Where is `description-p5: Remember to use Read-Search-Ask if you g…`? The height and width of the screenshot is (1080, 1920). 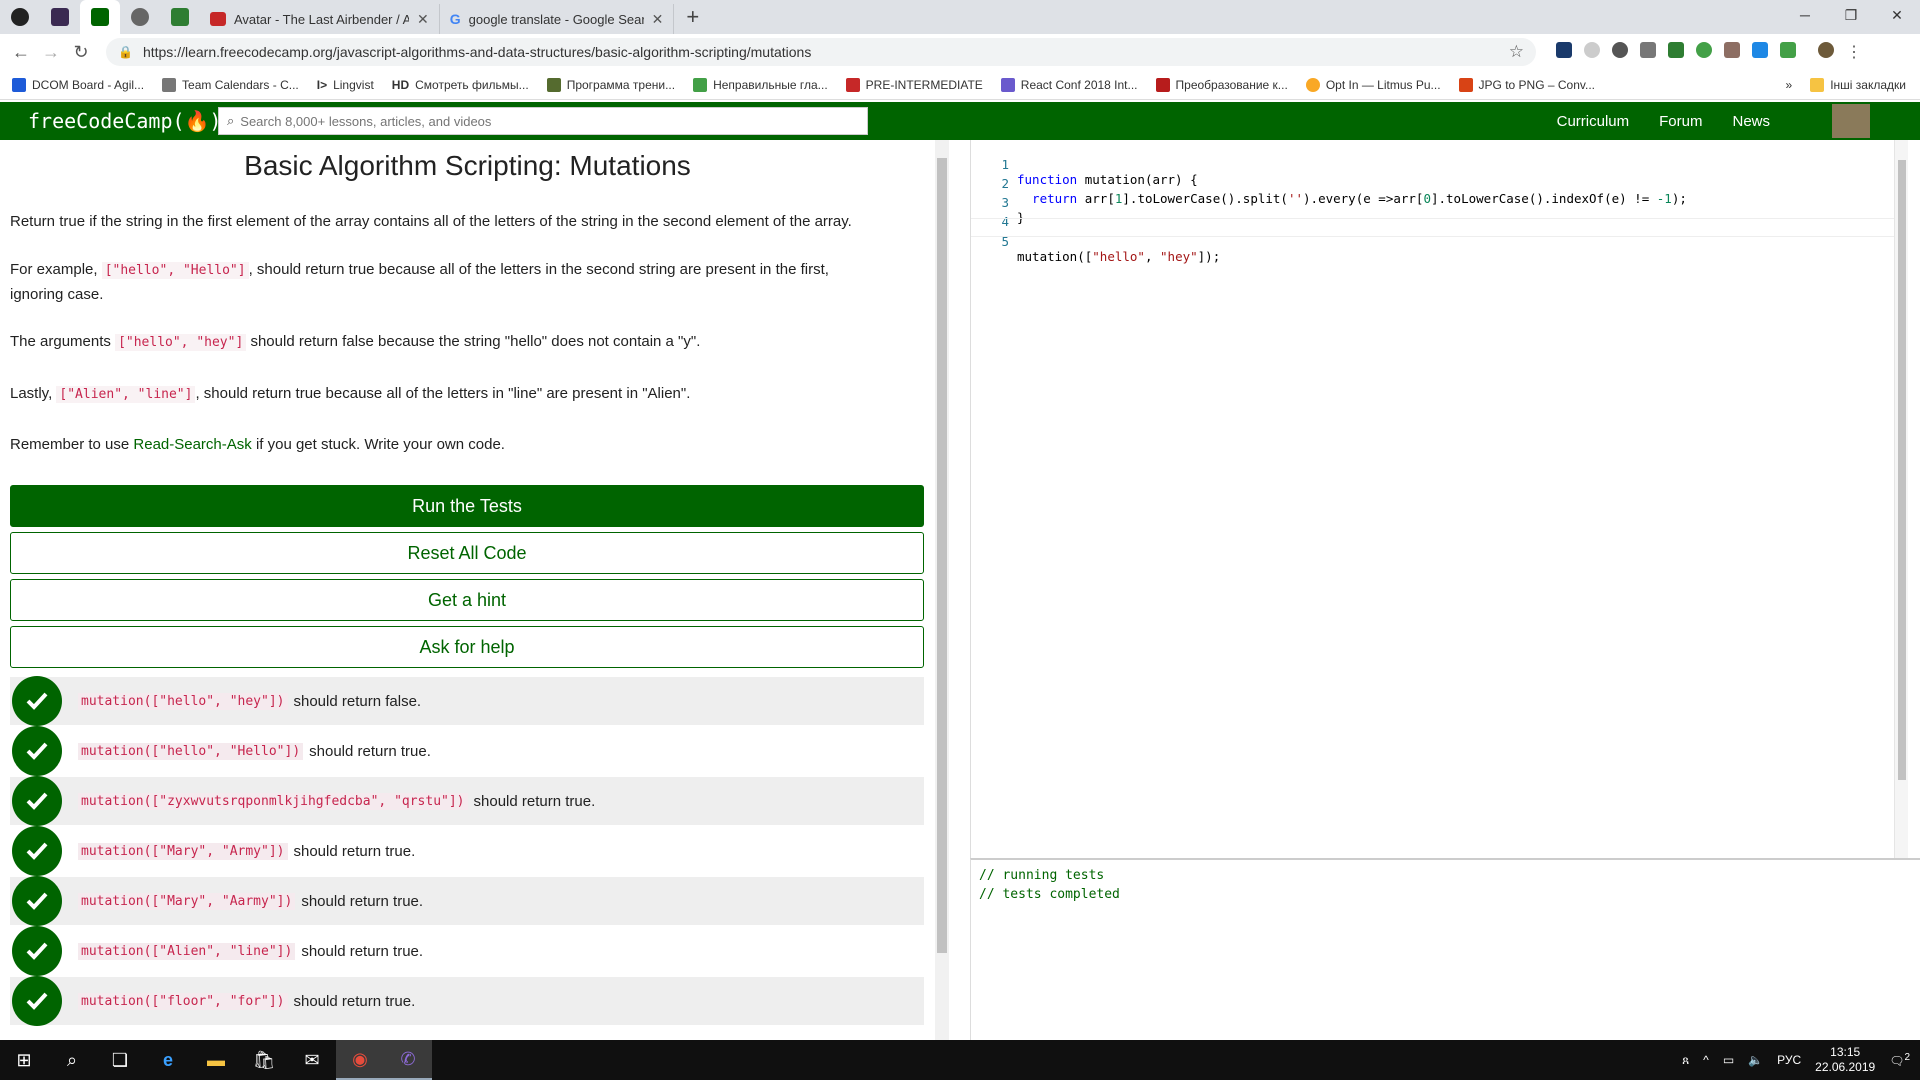 description-p5: Remember to use Read-Search-Ask if you g… is located at coordinates (257, 444).